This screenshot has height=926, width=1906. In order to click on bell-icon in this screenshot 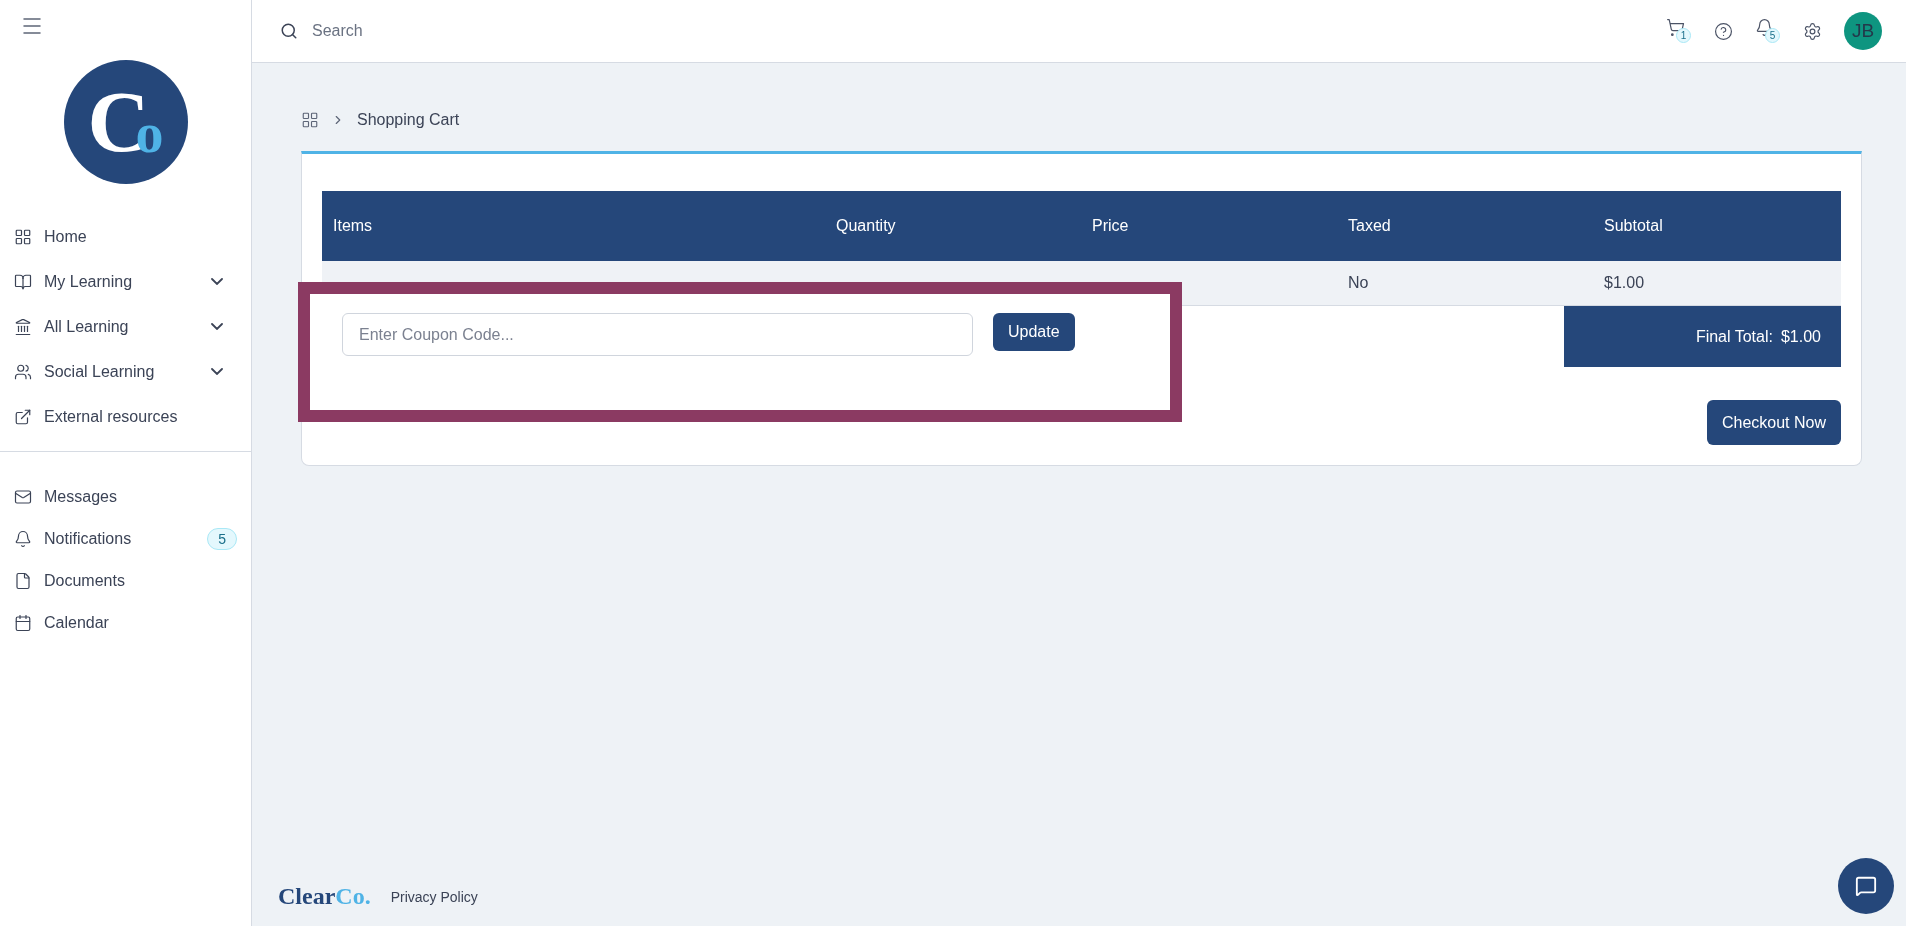, I will do `click(23, 539)`.